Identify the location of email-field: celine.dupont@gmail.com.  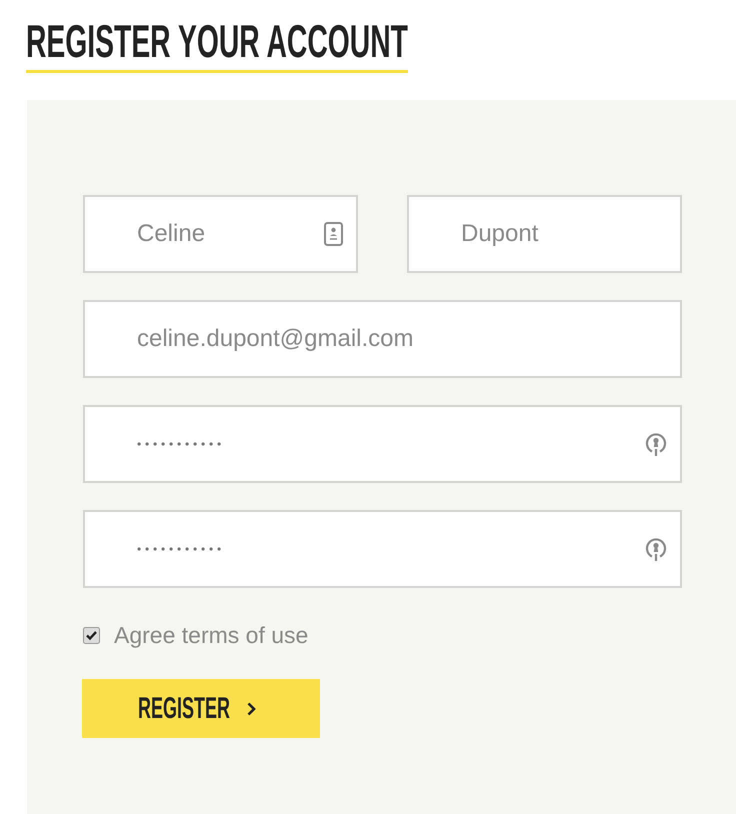
(382, 339).